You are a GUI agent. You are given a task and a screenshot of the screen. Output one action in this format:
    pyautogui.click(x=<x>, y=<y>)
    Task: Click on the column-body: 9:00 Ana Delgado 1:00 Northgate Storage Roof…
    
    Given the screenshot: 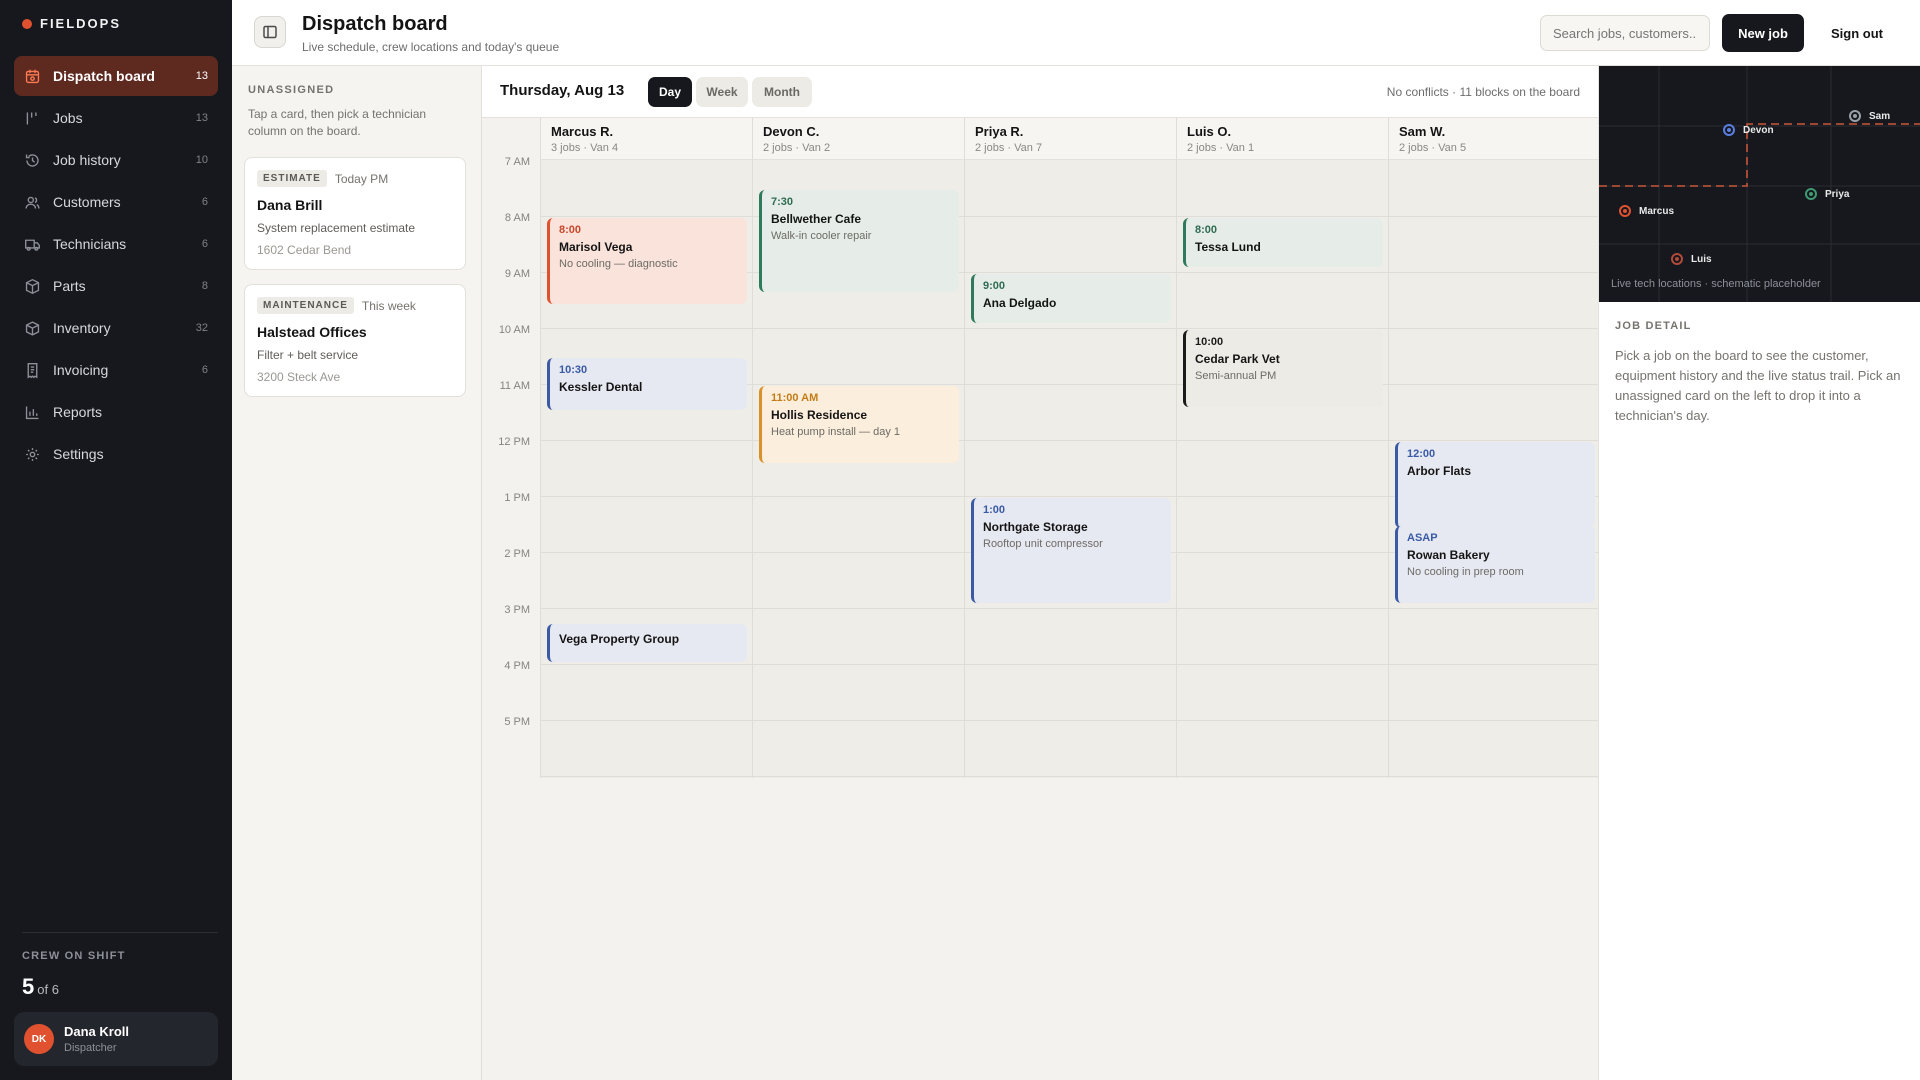 What is the action you would take?
    pyautogui.click(x=1070, y=469)
    